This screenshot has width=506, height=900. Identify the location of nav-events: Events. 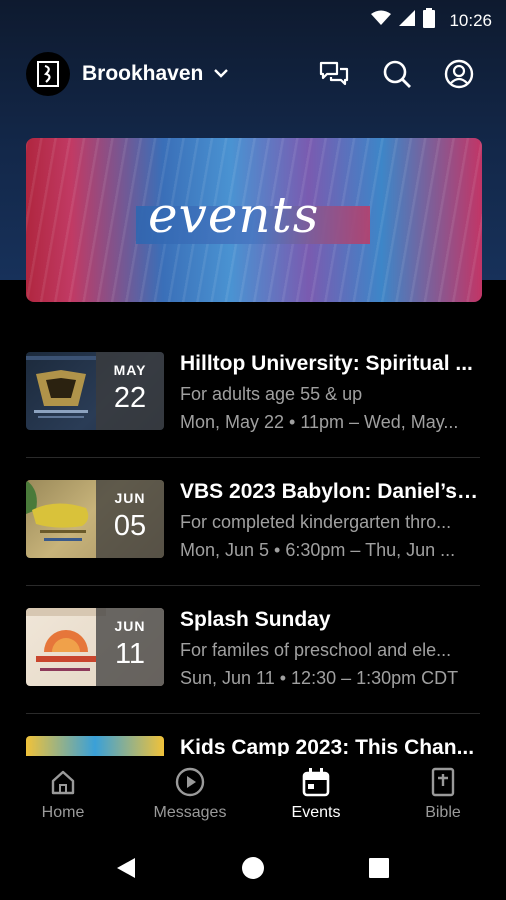
(316, 796).